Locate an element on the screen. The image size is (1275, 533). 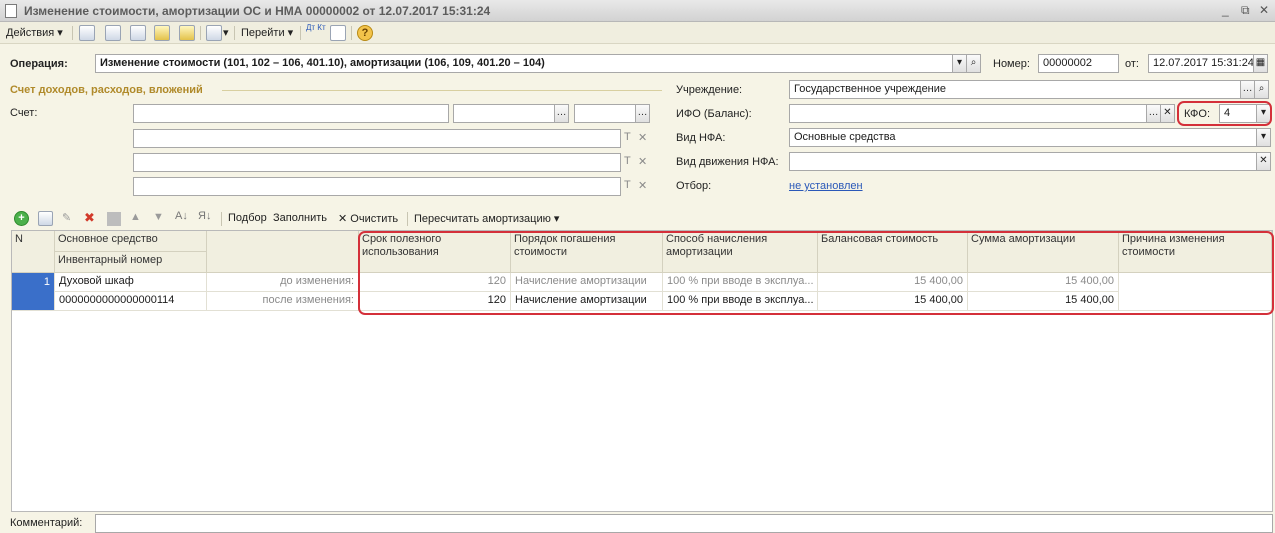
movements-icon is located at coordinates (162, 33).